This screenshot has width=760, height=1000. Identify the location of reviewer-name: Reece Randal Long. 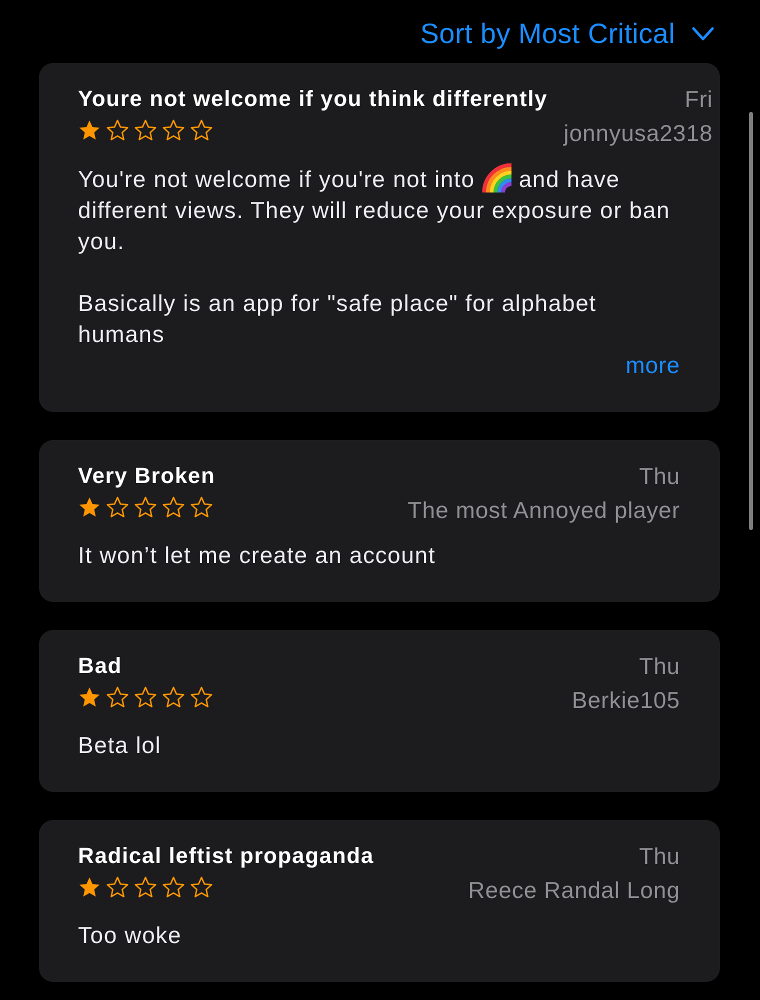
(574, 890).